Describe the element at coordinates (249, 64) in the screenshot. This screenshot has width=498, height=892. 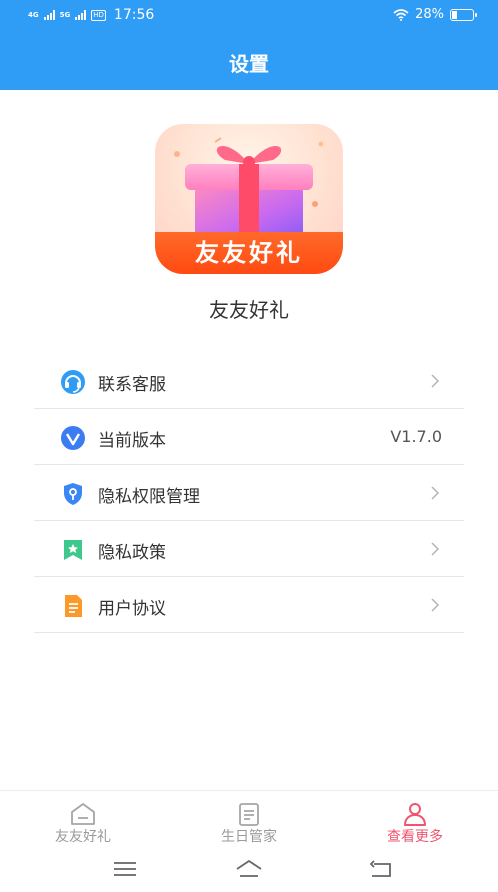
I see `page-title: 设置` at that location.